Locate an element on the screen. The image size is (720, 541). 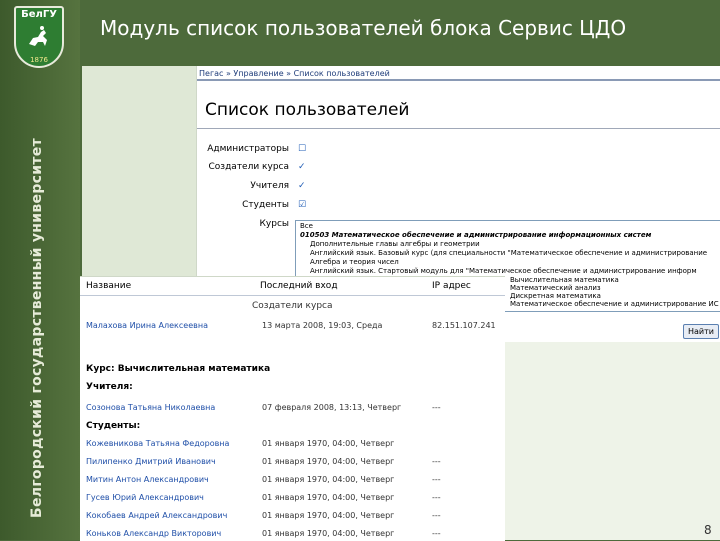
filter-label-teachers: Учителя is located at coordinates (269, 186).